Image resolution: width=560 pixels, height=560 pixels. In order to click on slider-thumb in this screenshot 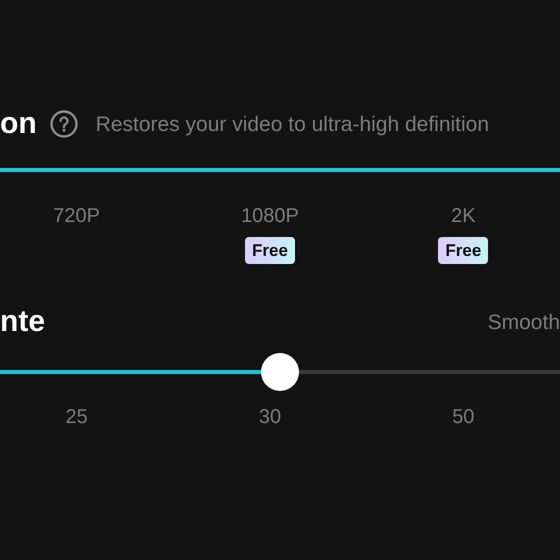, I will do `click(280, 372)`.